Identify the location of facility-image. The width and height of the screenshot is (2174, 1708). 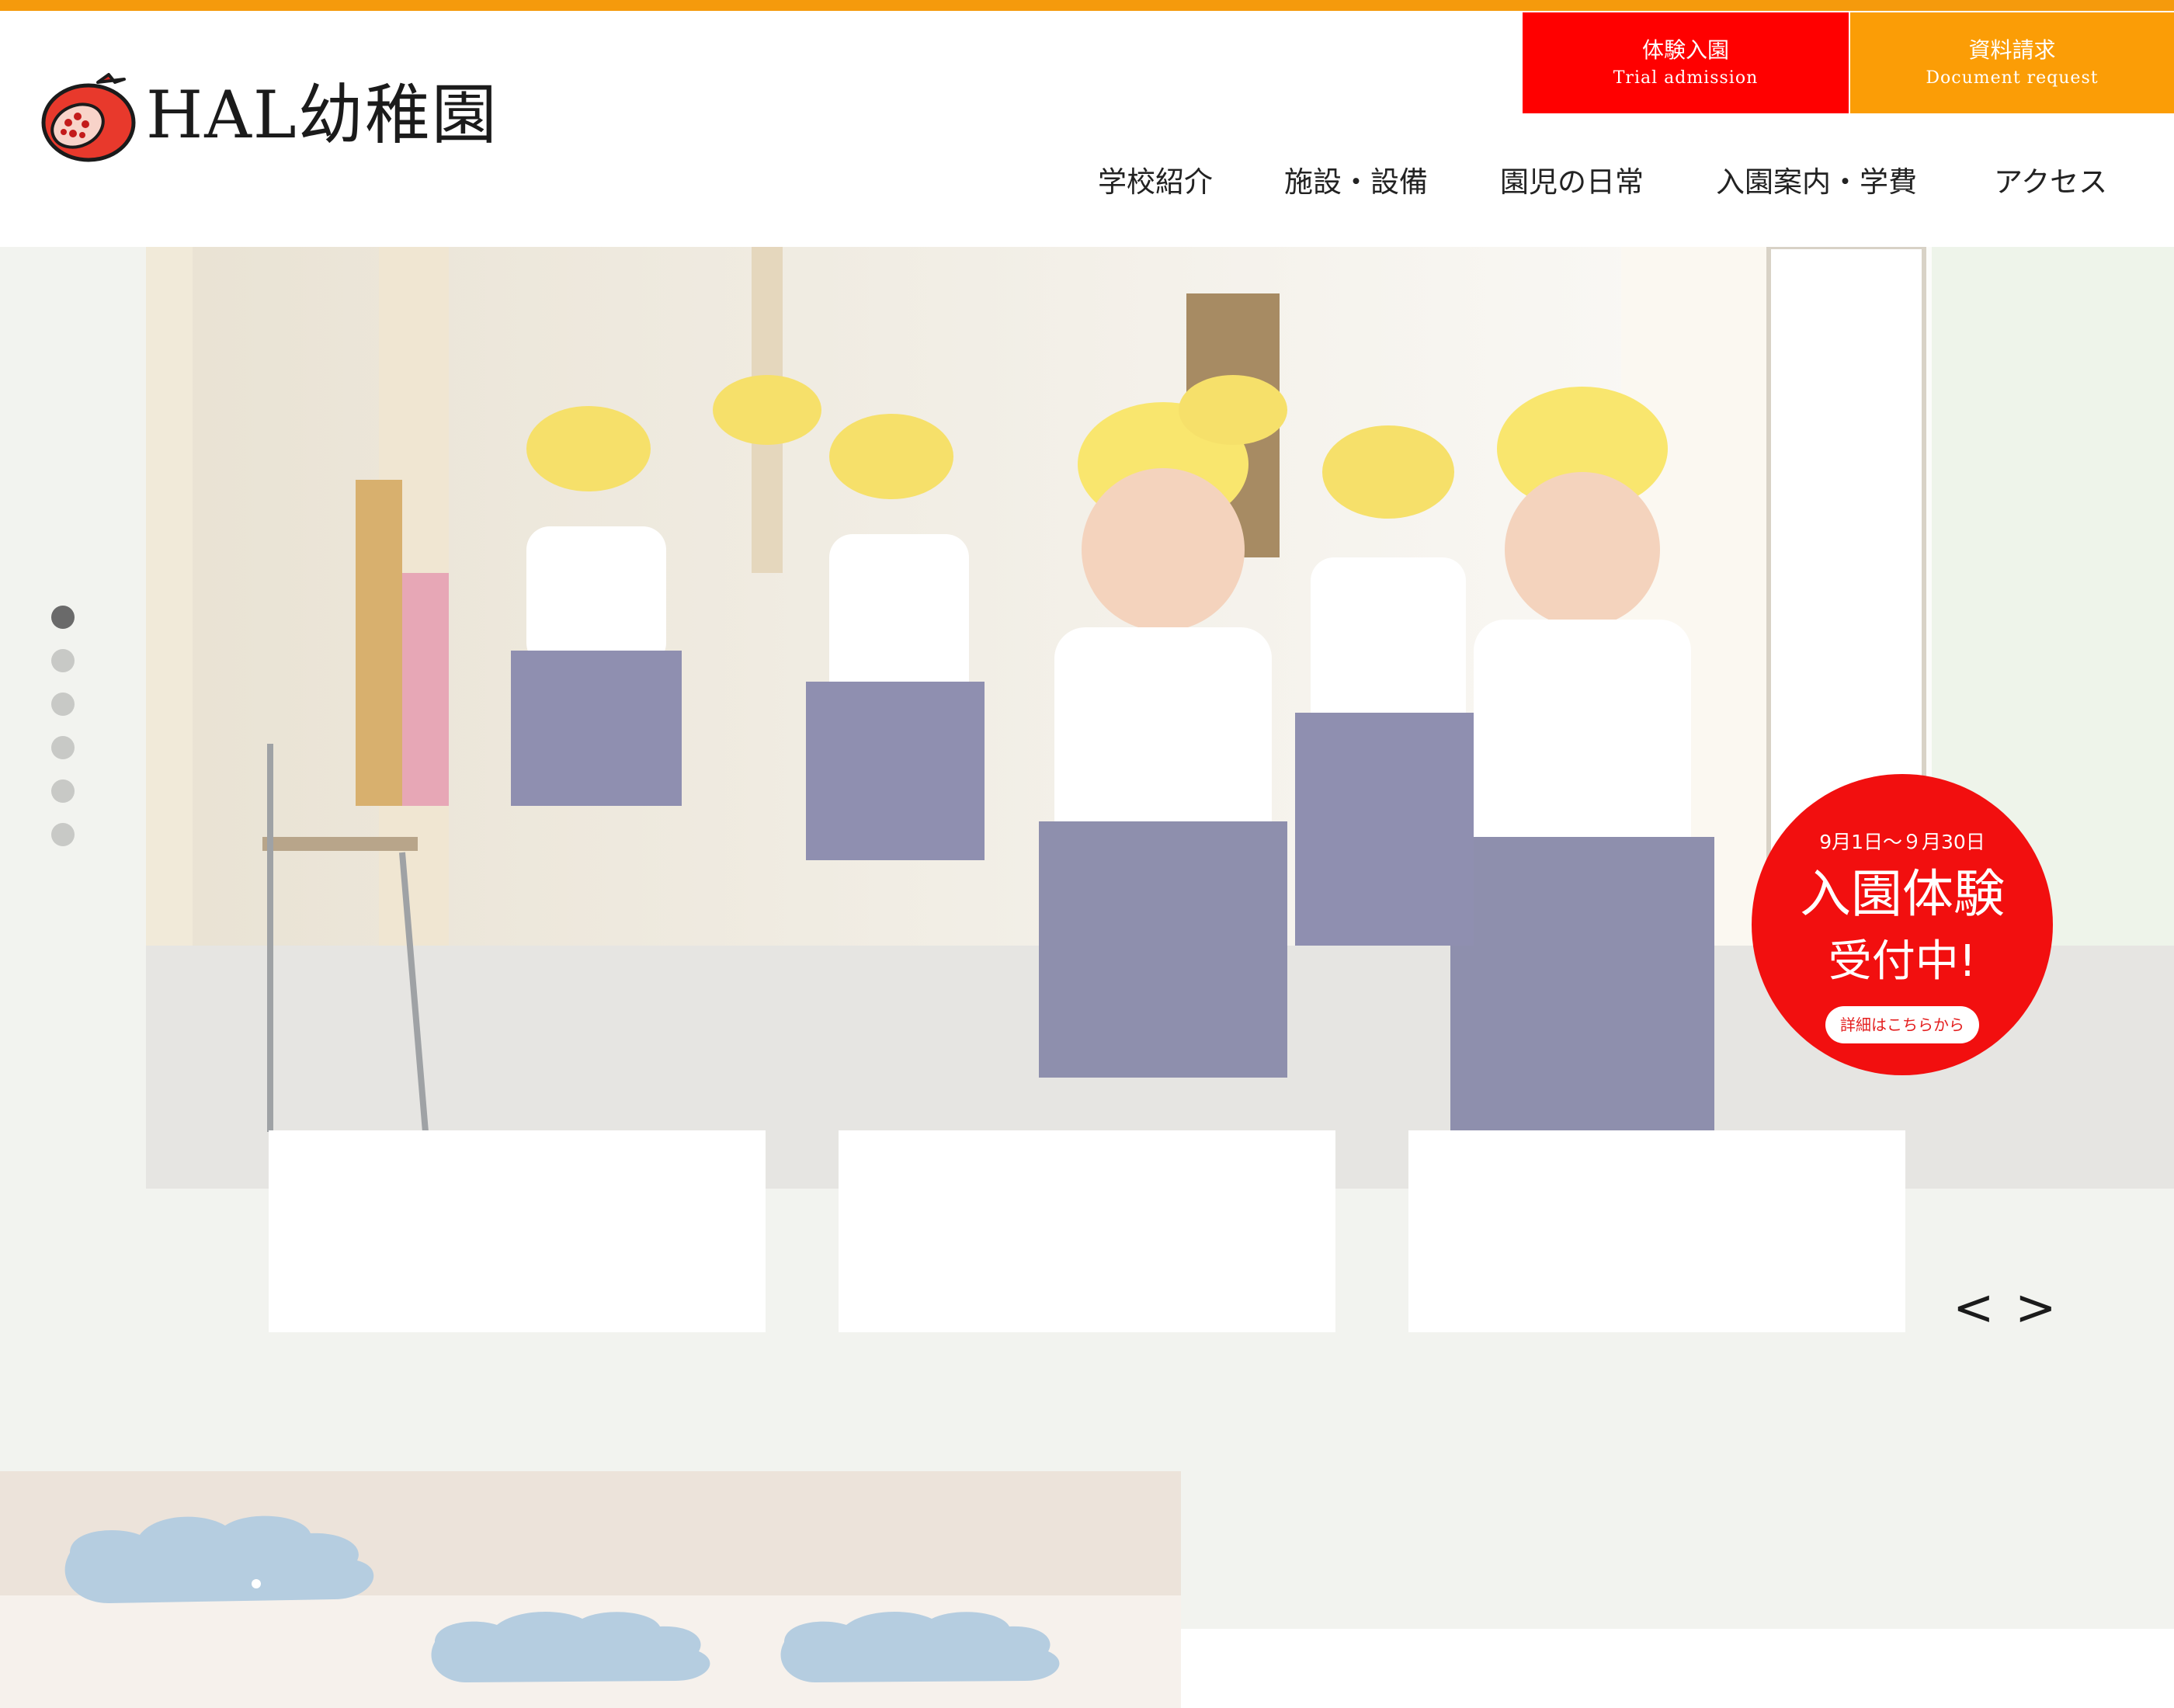
(591, 1590).